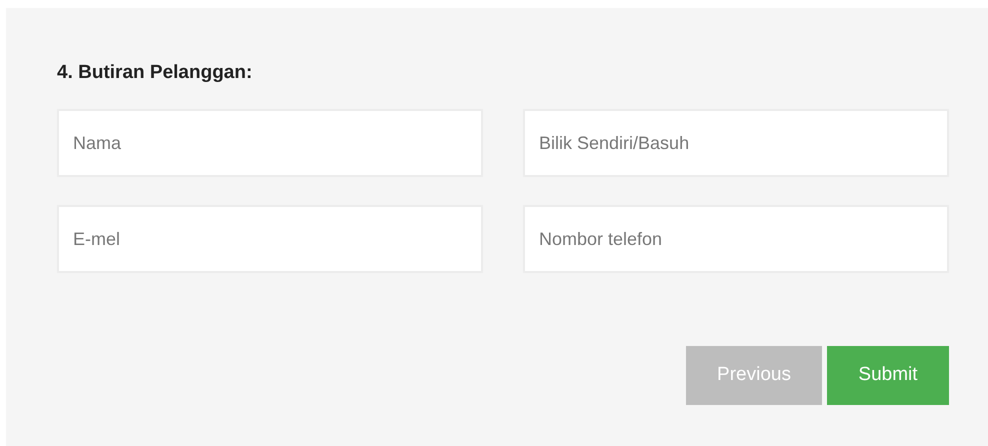 The width and height of the screenshot is (988, 446). I want to click on input-field: Nombor telefon, so click(736, 239).